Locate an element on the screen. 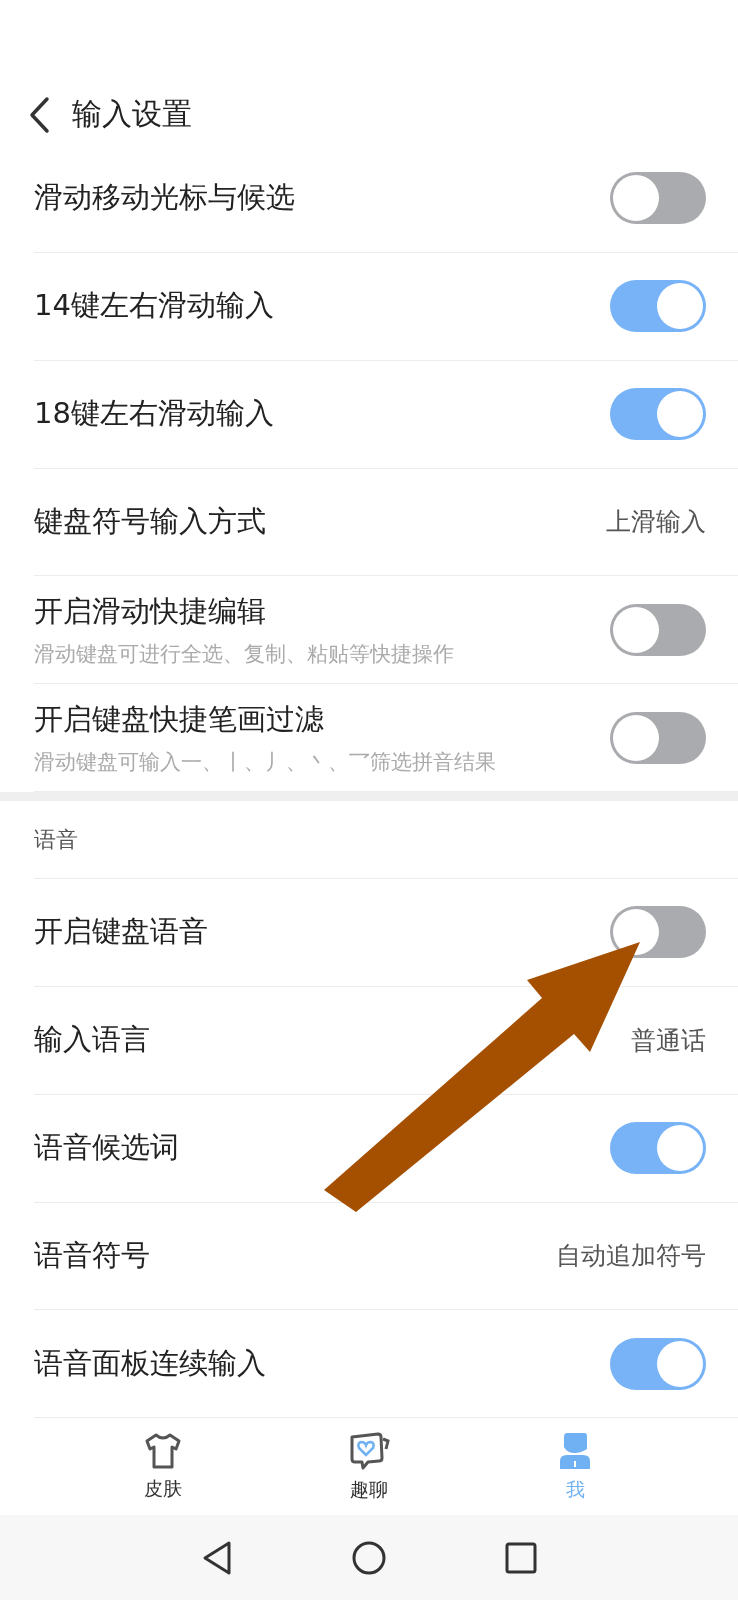 This screenshot has height=1600, width=738. section-label: 语音 is located at coordinates (56, 839).